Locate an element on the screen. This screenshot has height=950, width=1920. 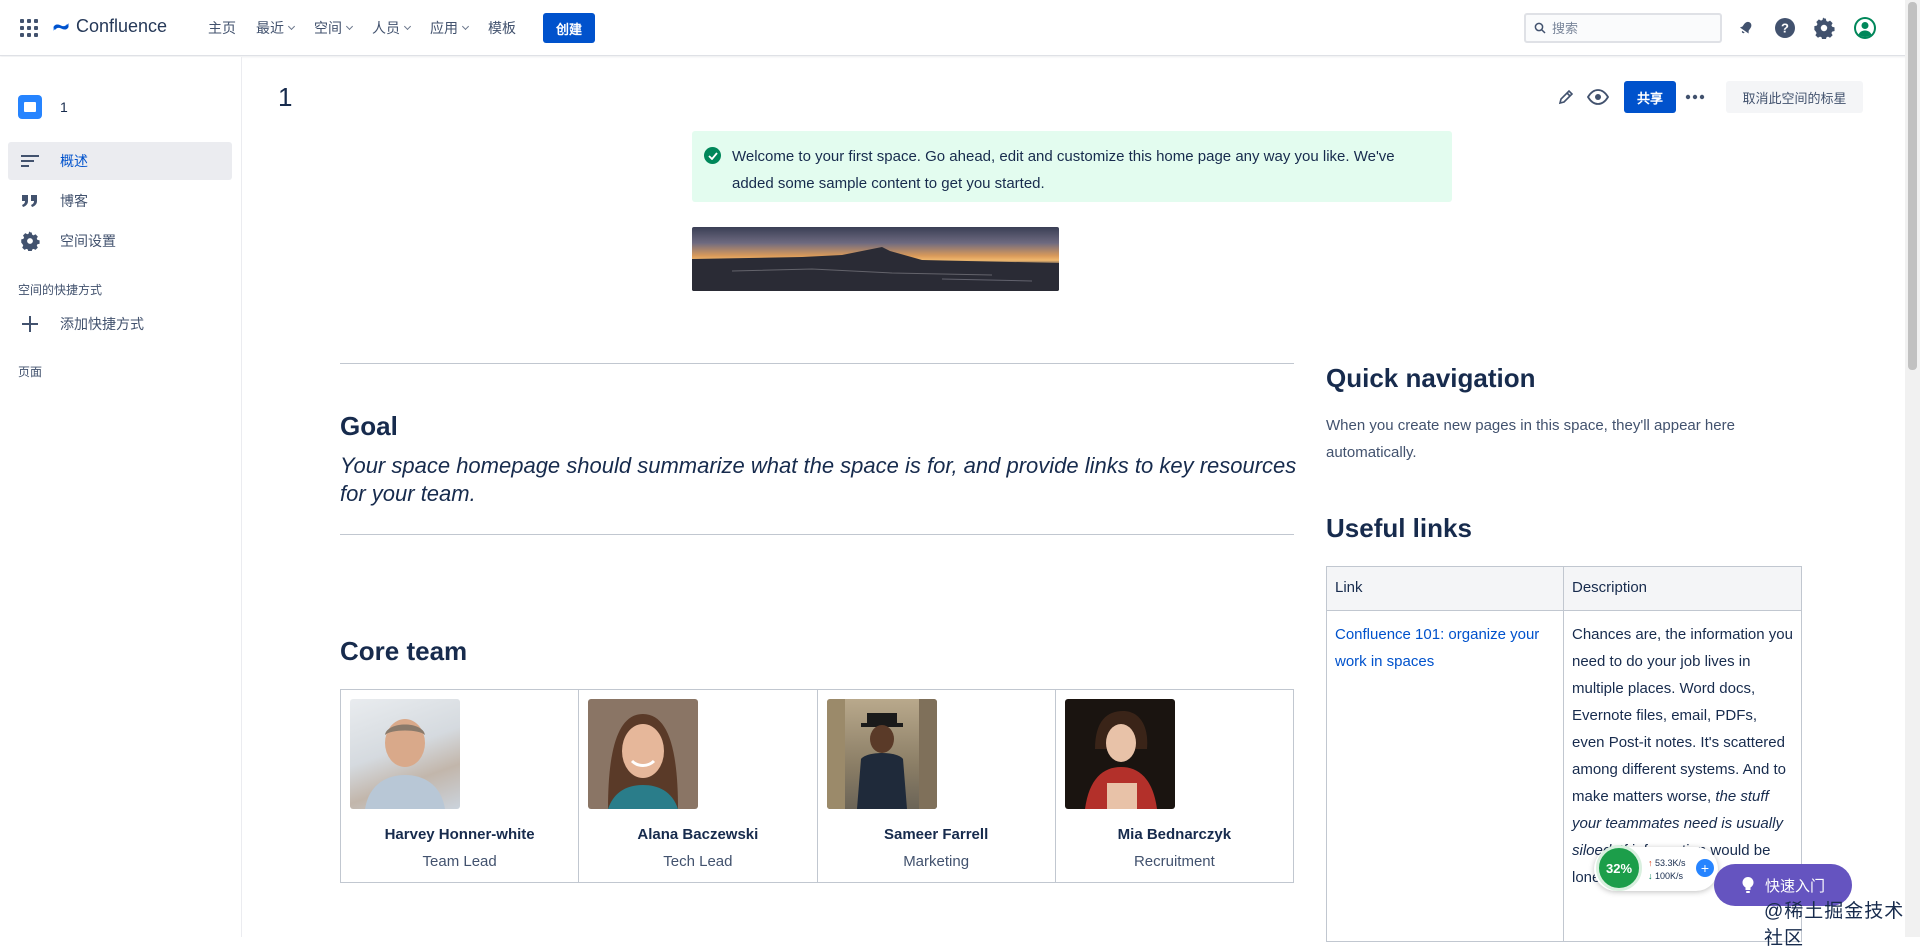
help-icon: ? is located at coordinates (1785, 28).